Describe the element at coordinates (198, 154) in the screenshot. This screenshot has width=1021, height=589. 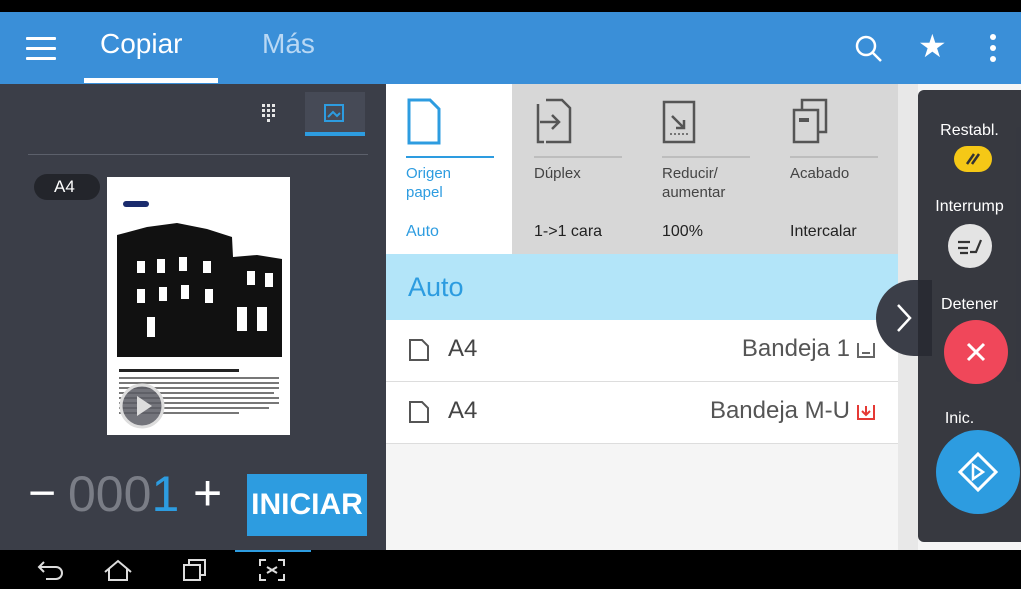
I see `divider` at that location.